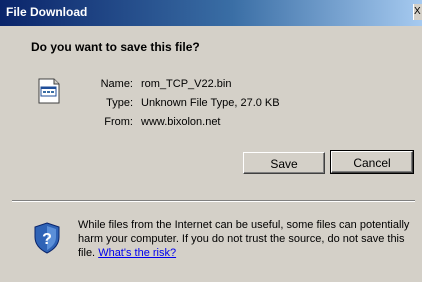 This screenshot has width=422, height=282. I want to click on type-value: Unknown File Type, 27.0 KB, so click(210, 103).